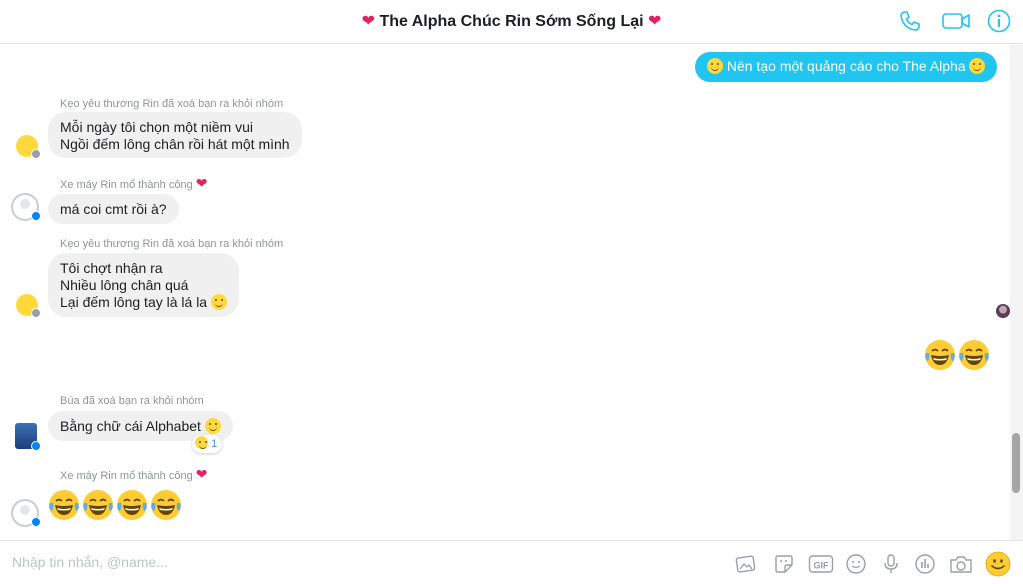 This screenshot has width=1023, height=584. I want to click on scrollbar-thumb, so click(1016, 463).